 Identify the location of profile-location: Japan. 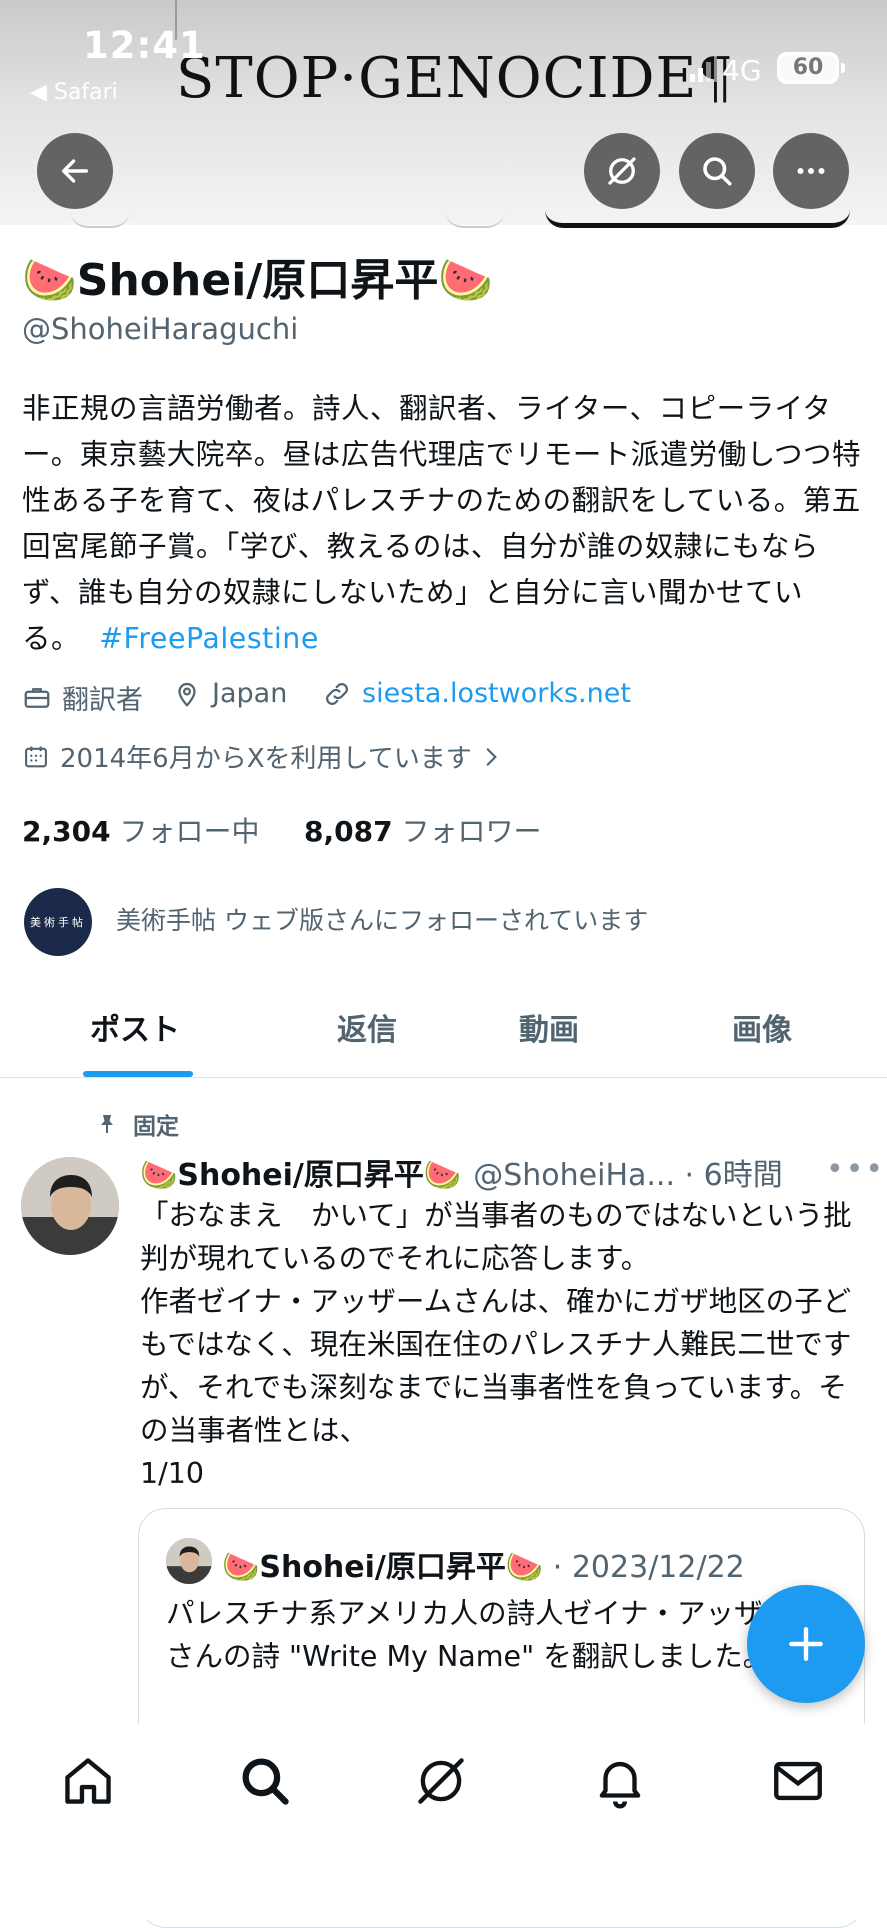
(229, 693).